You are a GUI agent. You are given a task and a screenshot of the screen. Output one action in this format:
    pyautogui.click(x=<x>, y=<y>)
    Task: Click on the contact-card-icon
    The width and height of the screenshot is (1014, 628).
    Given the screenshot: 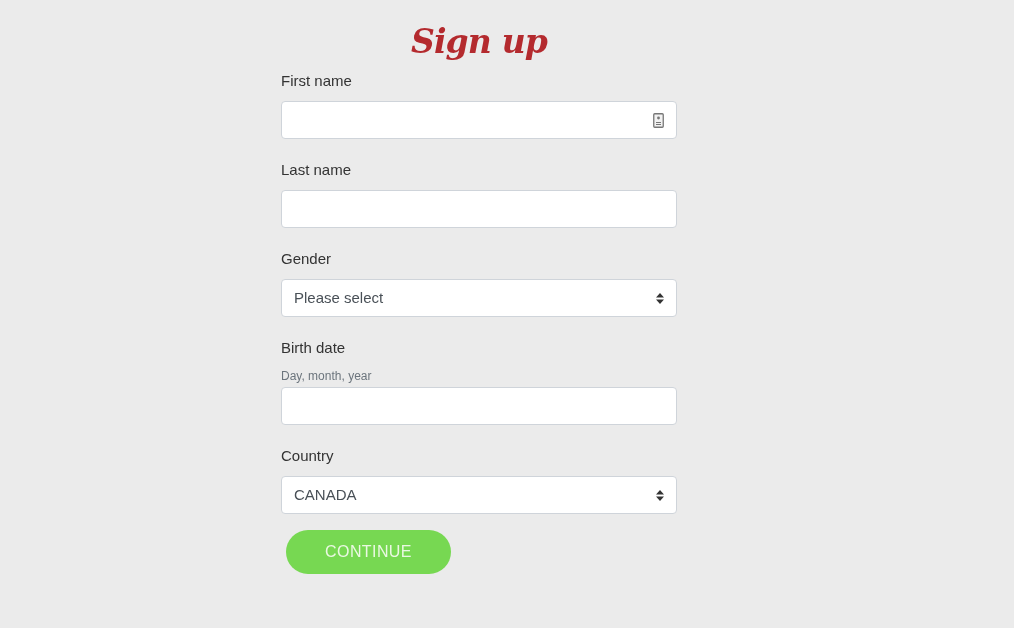 What is the action you would take?
    pyautogui.click(x=658, y=120)
    